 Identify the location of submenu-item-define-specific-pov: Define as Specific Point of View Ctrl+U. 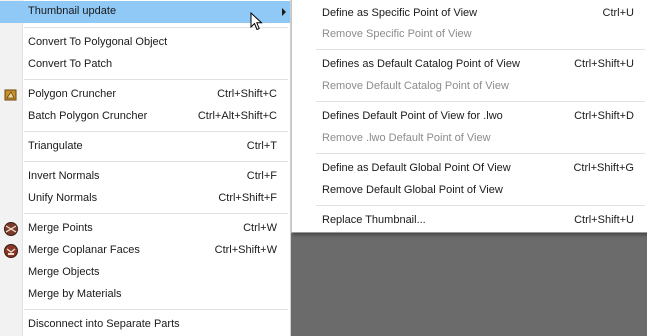
(469, 14).